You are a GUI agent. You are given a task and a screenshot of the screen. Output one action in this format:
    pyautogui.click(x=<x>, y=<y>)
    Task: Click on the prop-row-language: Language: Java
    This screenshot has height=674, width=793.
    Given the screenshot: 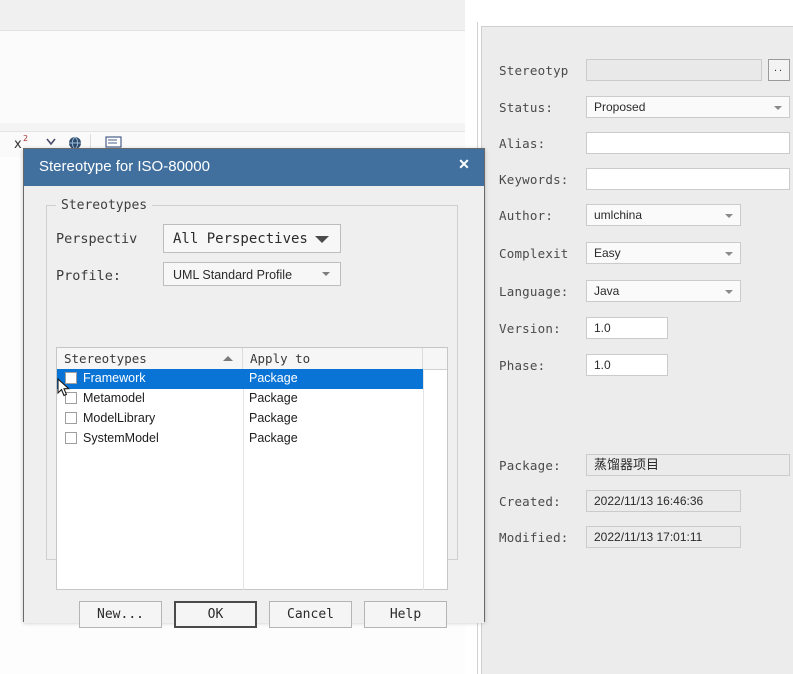 What is the action you would take?
    pyautogui.click(x=637, y=293)
    